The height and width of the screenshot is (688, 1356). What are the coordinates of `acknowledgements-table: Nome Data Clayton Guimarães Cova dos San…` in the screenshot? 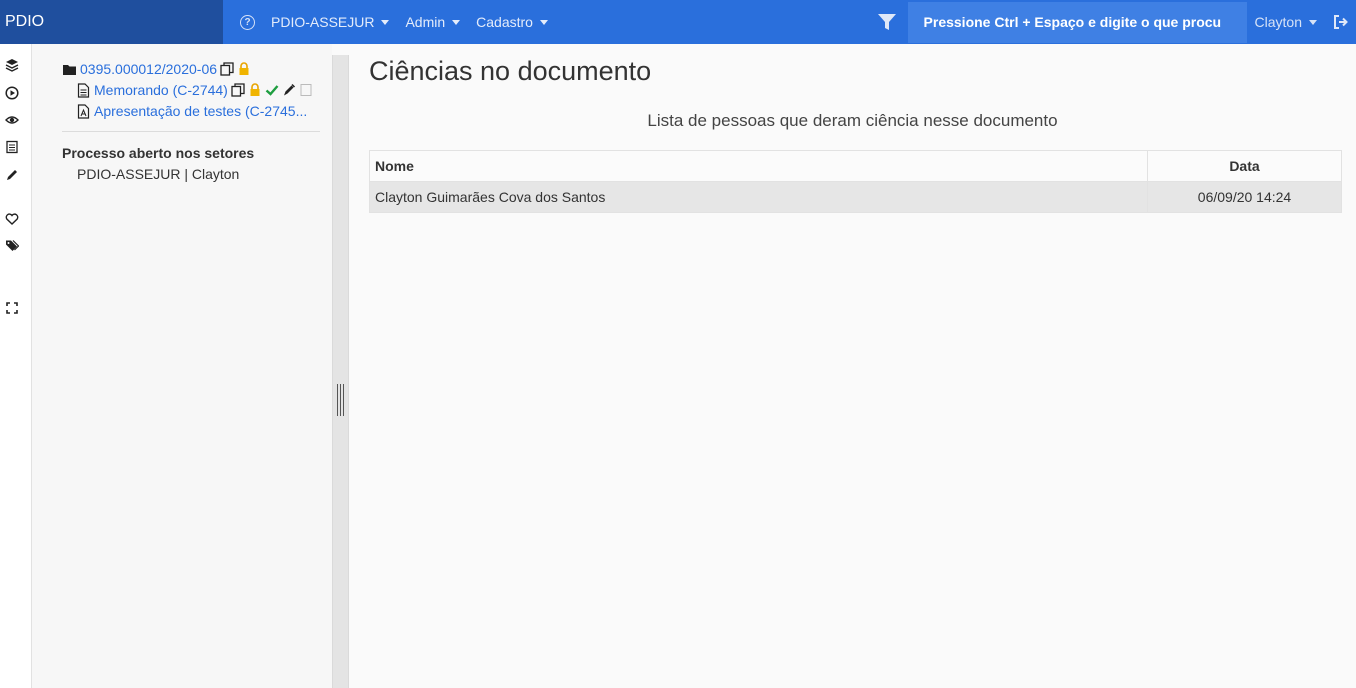 It's located at (855, 181).